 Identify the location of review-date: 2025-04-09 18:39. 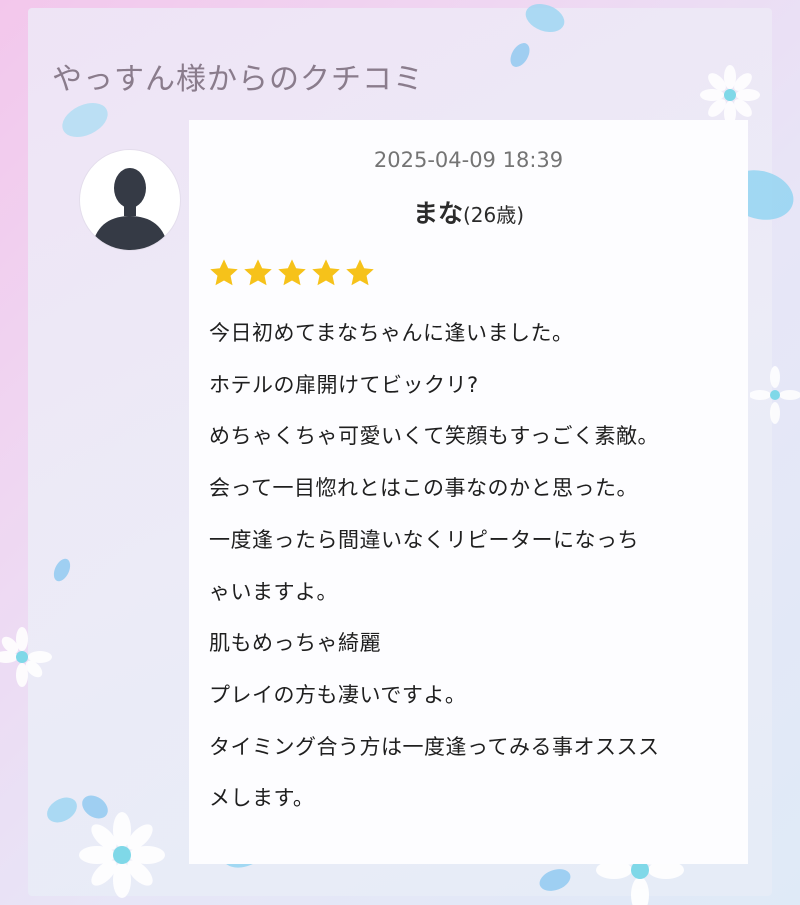
(468, 160).